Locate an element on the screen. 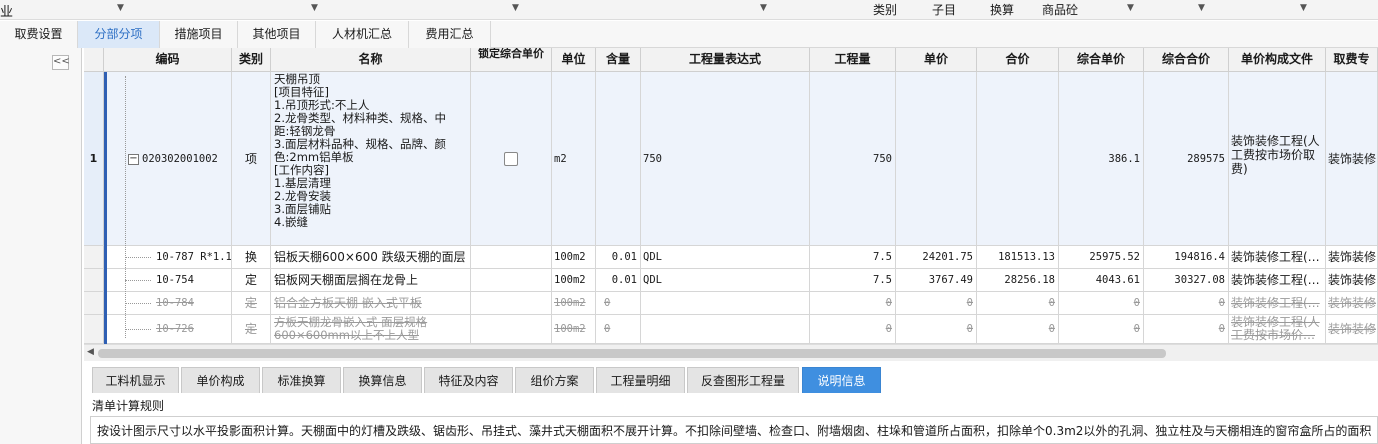 This screenshot has height=444, width=1378. col-header-comp-total: 综合合价 is located at coordinates (1186, 60).